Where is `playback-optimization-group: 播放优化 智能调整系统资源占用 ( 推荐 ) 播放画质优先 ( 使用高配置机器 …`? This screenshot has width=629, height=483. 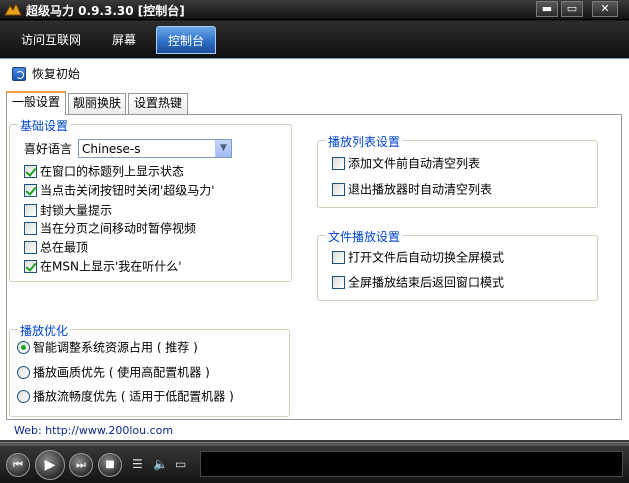 playback-optimization-group: 播放优化 智能调整系统资源占用 ( 推荐 ) 播放画质优先 ( 使用高配置机器 … is located at coordinates (149, 369).